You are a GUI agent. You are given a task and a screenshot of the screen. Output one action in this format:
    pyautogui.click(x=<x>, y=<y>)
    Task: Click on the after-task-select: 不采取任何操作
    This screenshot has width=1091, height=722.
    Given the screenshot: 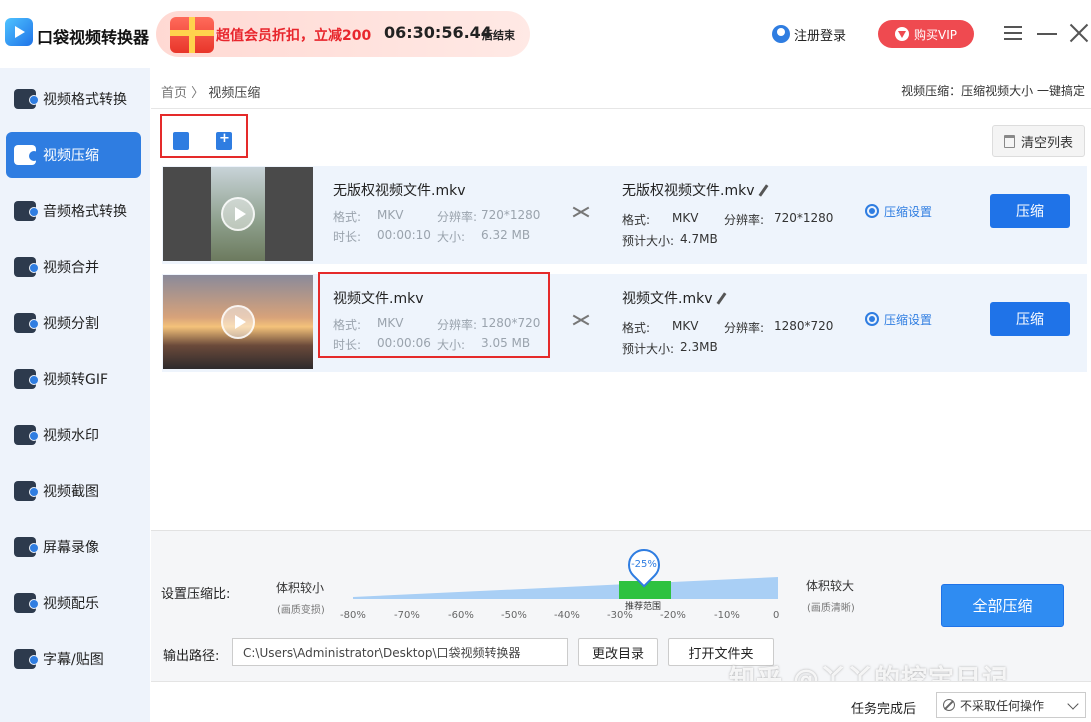 What is the action you would take?
    pyautogui.click(x=1011, y=705)
    